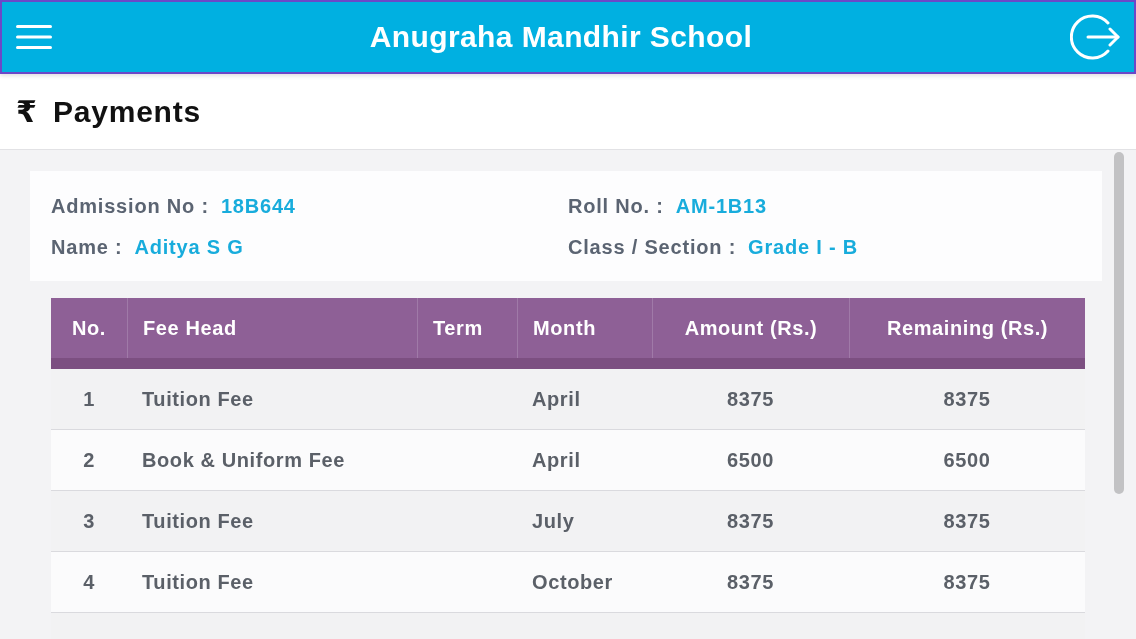  Describe the element at coordinates (616, 206) in the screenshot. I see `info-label: Roll No. :` at that location.